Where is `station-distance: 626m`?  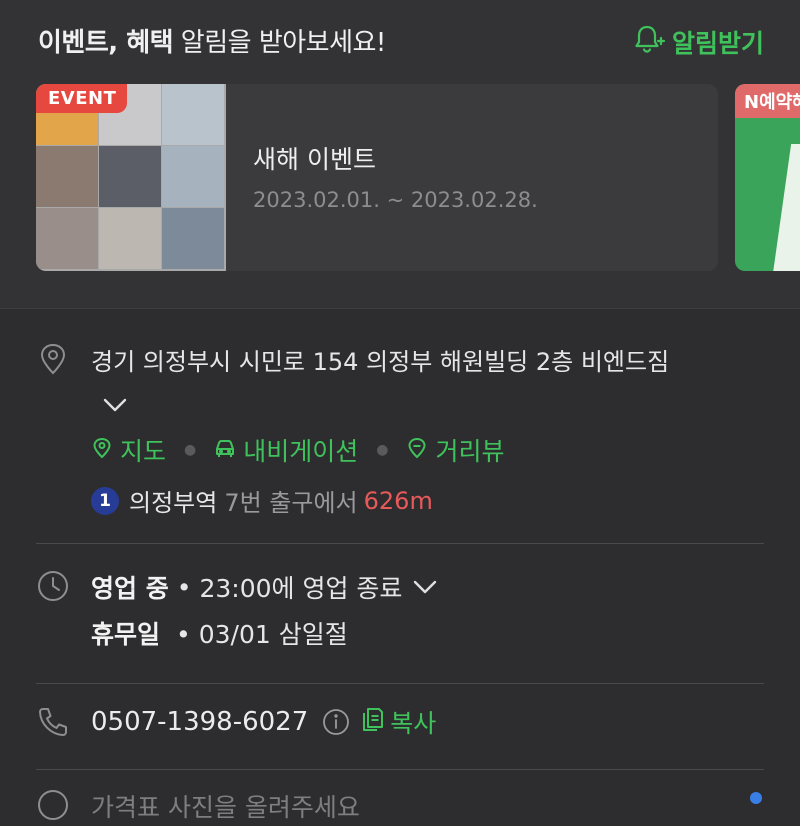 station-distance: 626m is located at coordinates (398, 500).